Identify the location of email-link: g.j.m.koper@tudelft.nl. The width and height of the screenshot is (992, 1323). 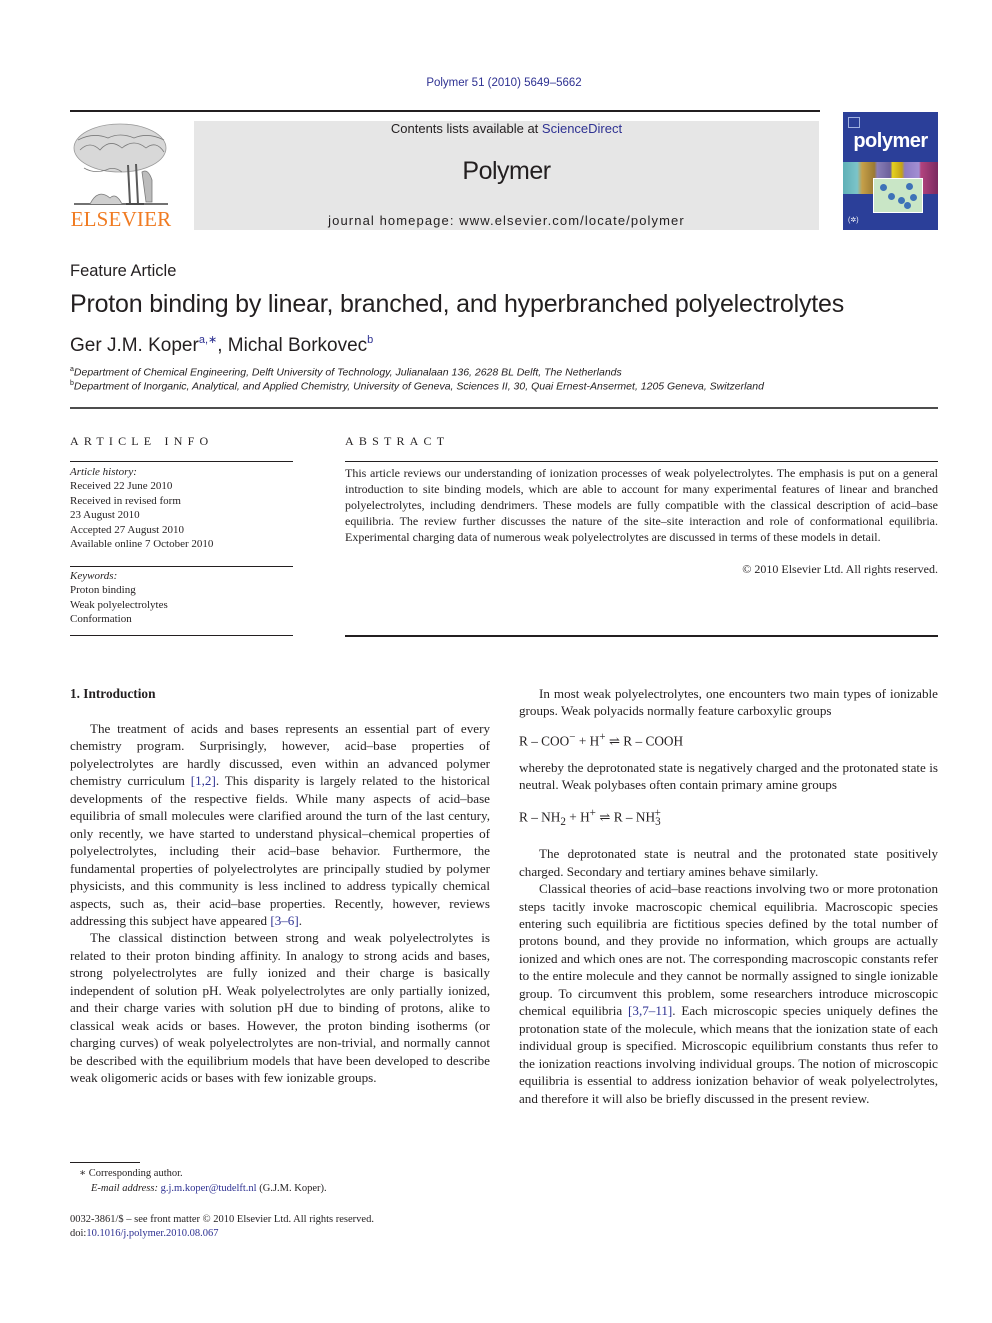
(209, 1188).